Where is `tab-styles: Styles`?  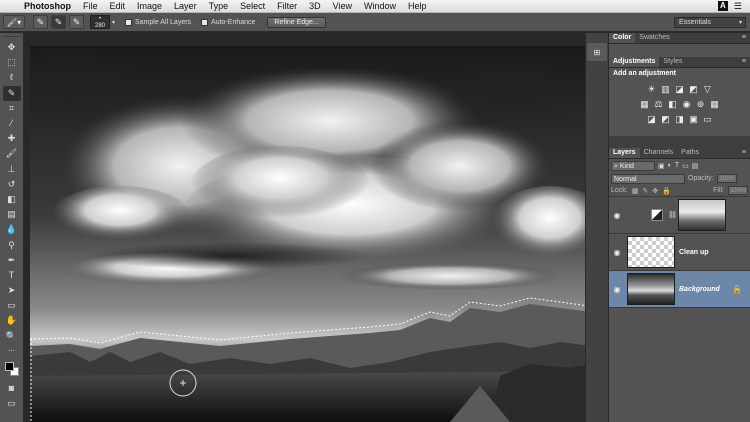 tab-styles: Styles is located at coordinates (672, 62).